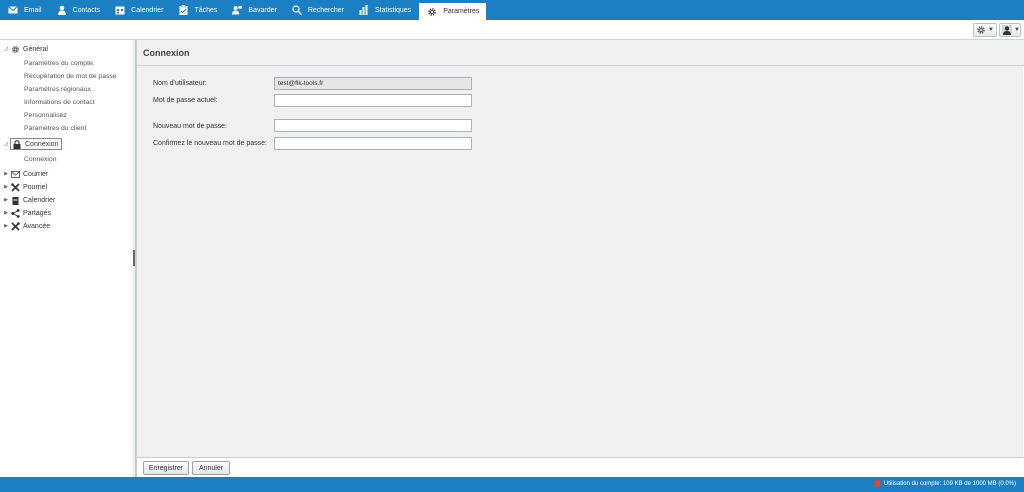 The image size is (1024, 492). What do you see at coordinates (1007, 30) in the screenshot?
I see `user-avatar-icon` at bounding box center [1007, 30].